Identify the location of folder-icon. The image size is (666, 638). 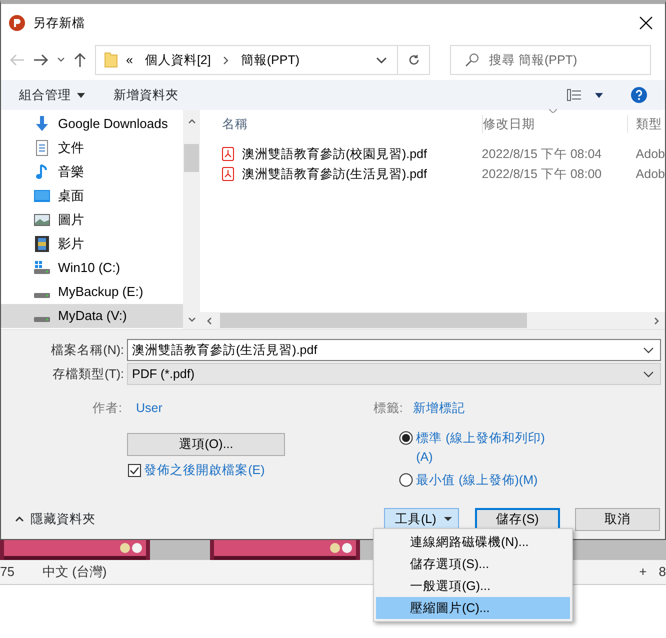
(111, 60).